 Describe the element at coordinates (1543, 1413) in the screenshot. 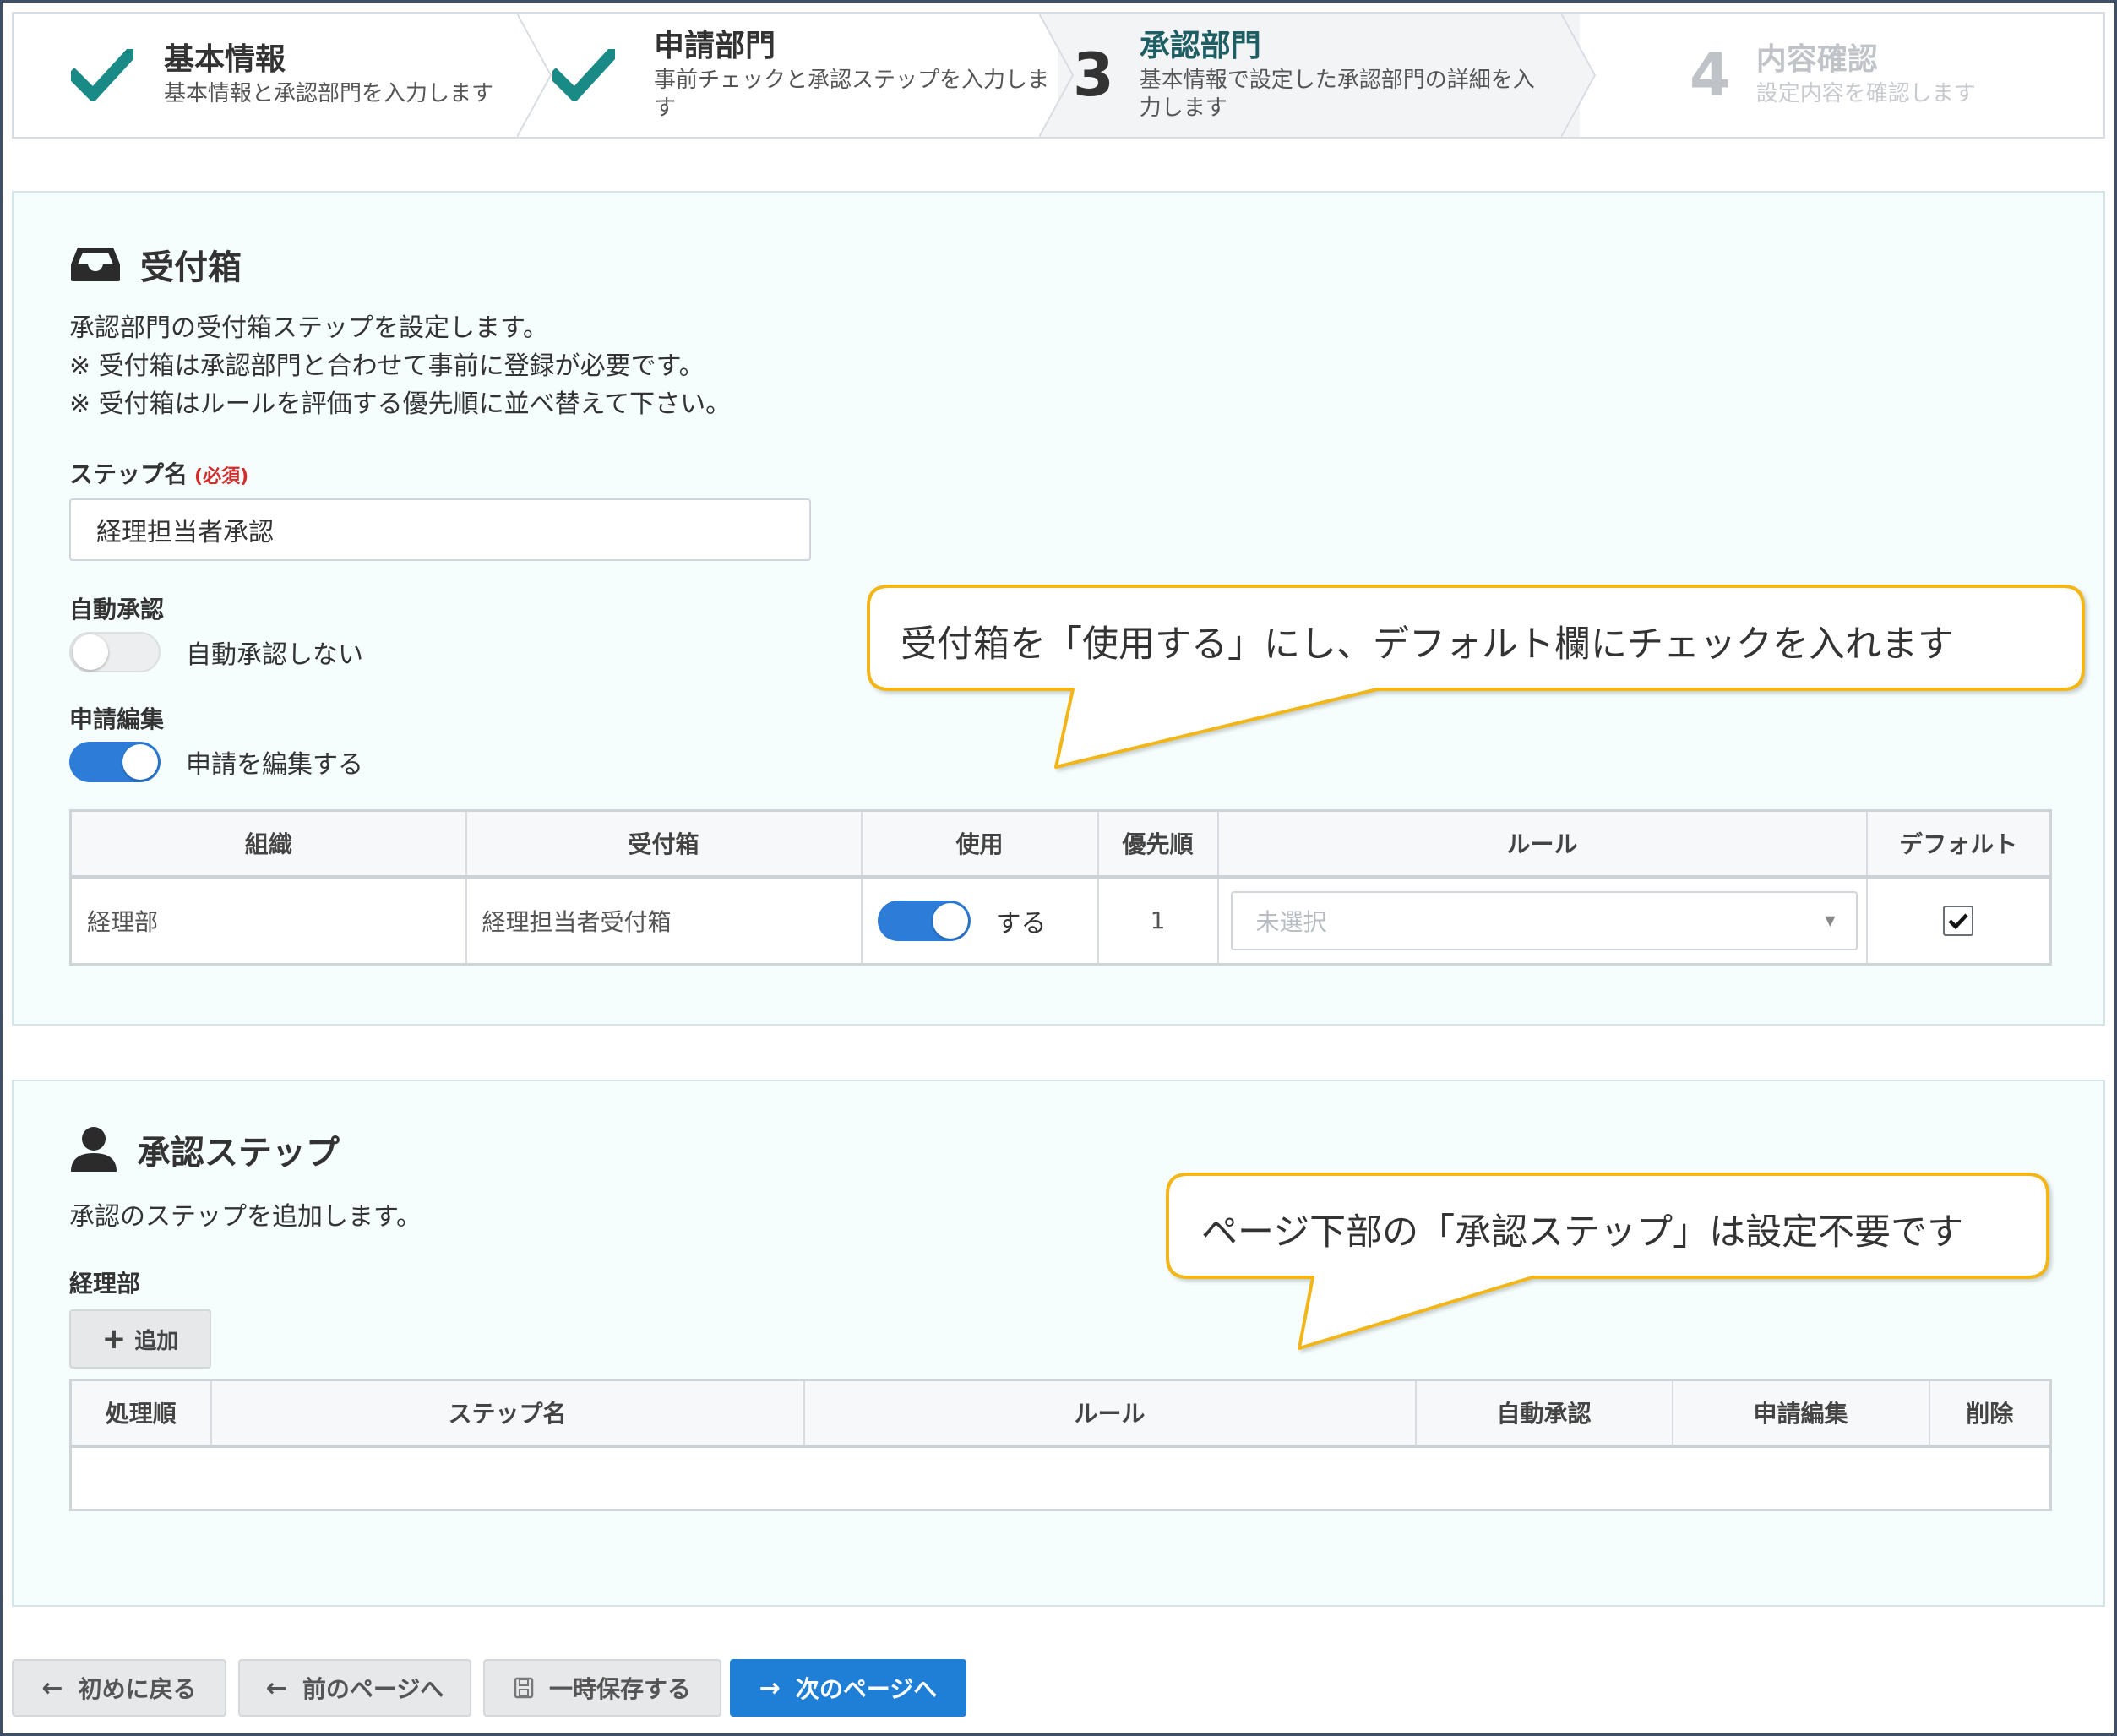

I see `col-auto-approve: 自動承認` at that location.